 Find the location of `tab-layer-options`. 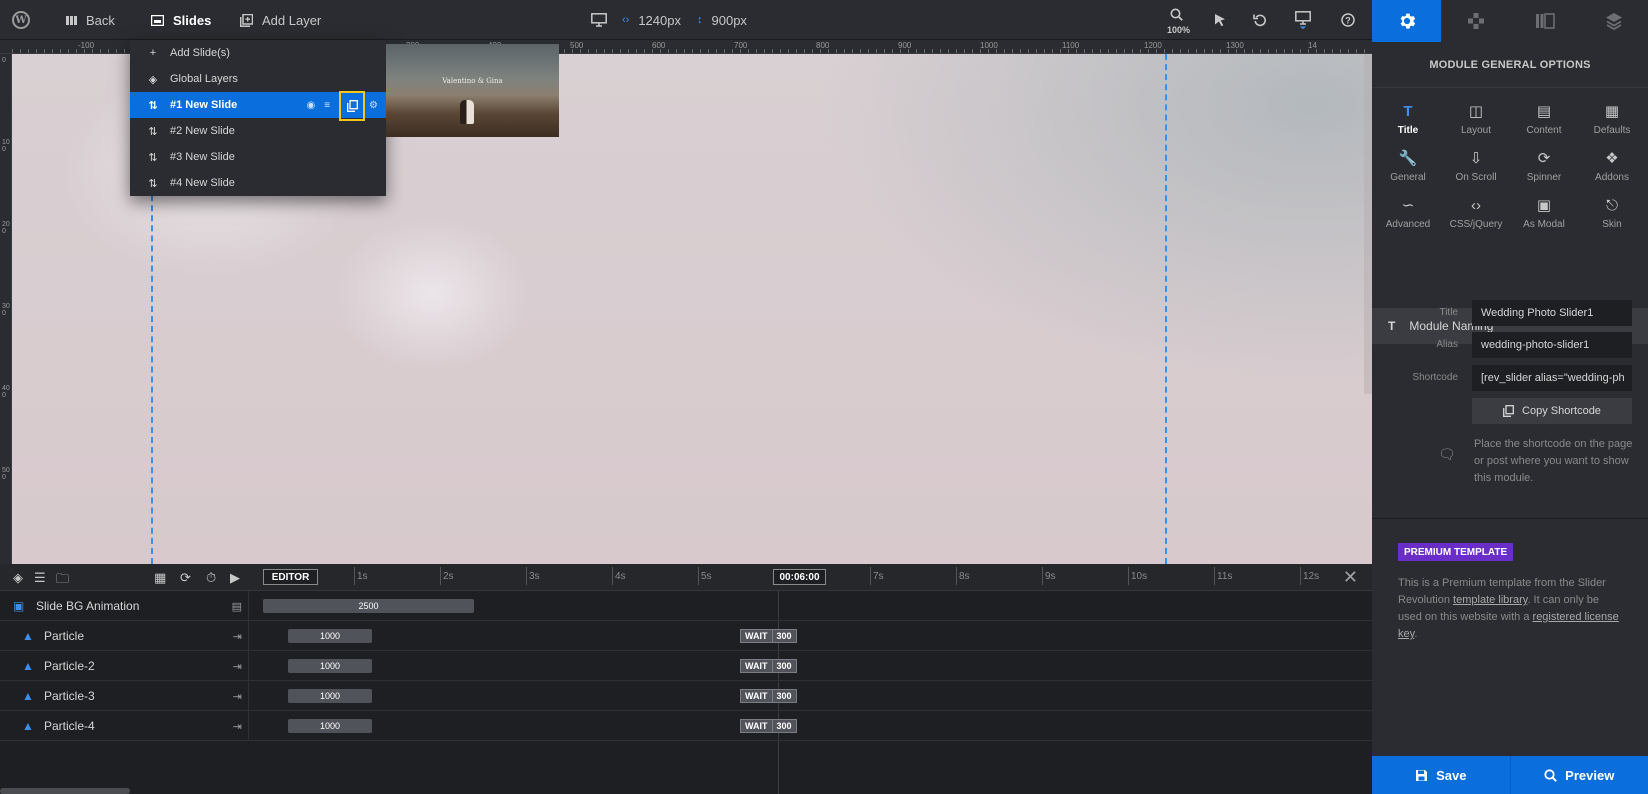

tab-layer-options is located at coordinates (1613, 21).